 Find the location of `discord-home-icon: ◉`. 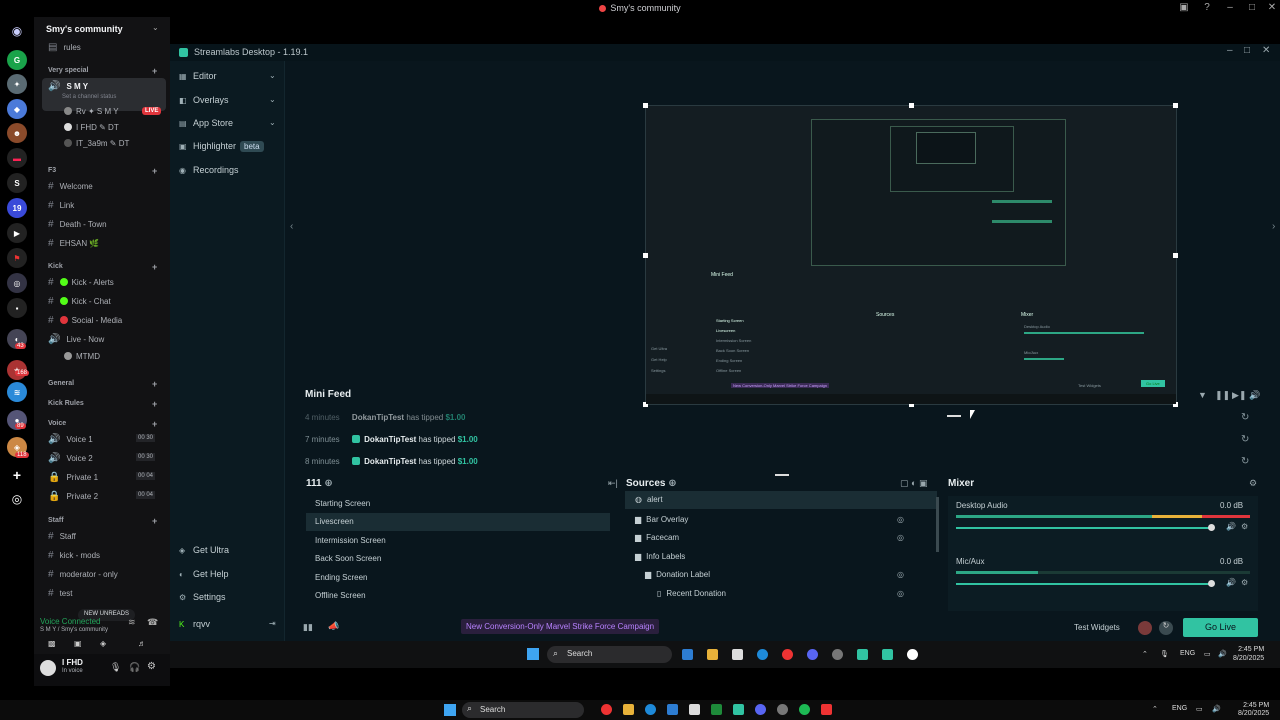

discord-home-icon: ◉ is located at coordinates (17, 31).